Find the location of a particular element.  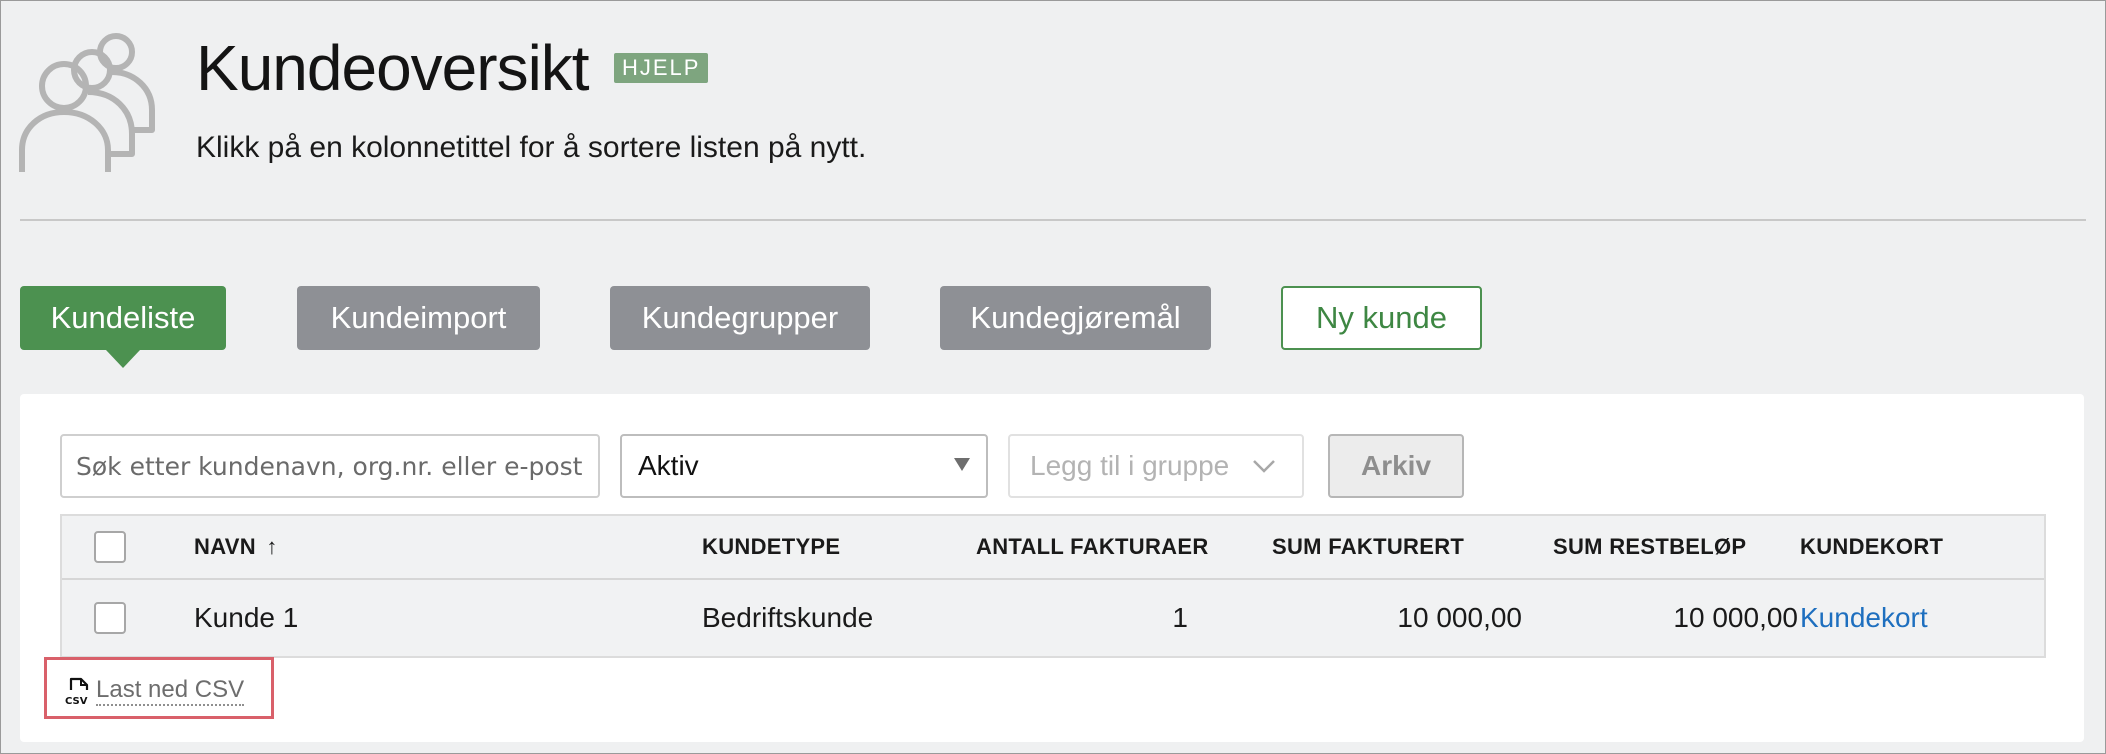

column-header-kundetype: KUNDETYPE is located at coordinates (771, 547).